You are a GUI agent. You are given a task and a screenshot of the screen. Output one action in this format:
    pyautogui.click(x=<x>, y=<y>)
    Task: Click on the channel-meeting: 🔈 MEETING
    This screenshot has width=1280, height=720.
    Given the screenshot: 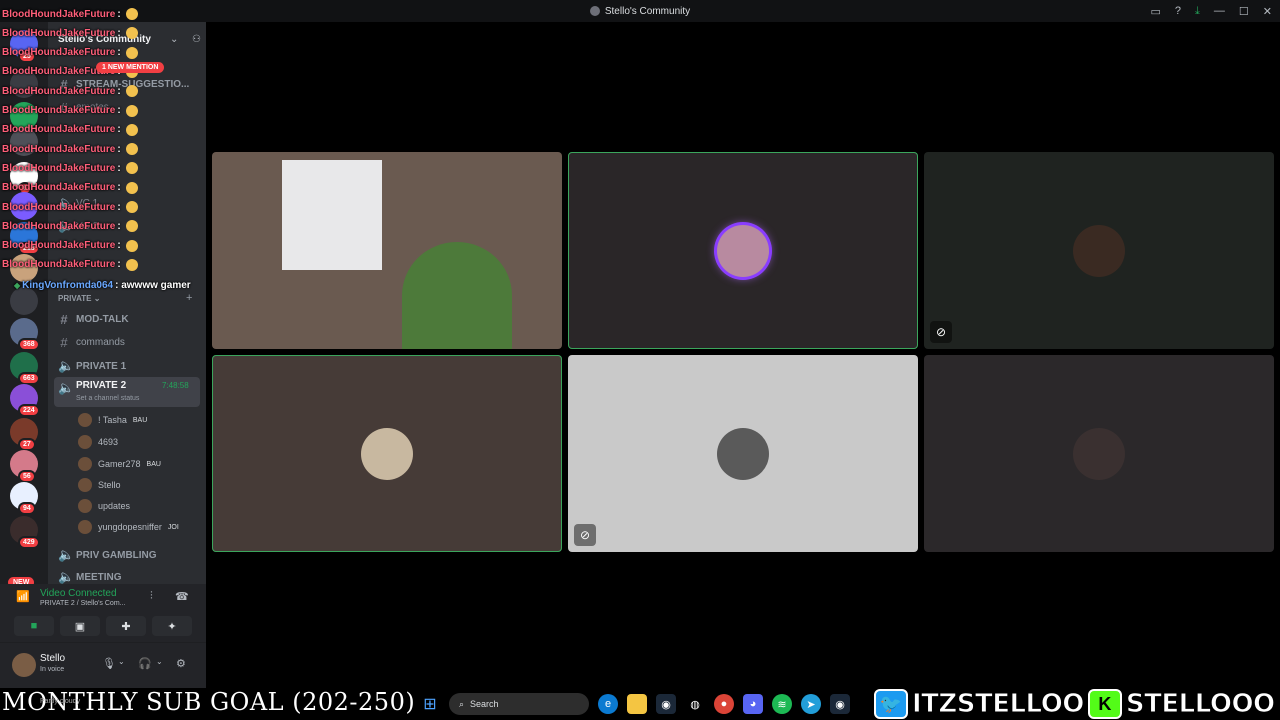 What is the action you would take?
    pyautogui.click(x=90, y=576)
    